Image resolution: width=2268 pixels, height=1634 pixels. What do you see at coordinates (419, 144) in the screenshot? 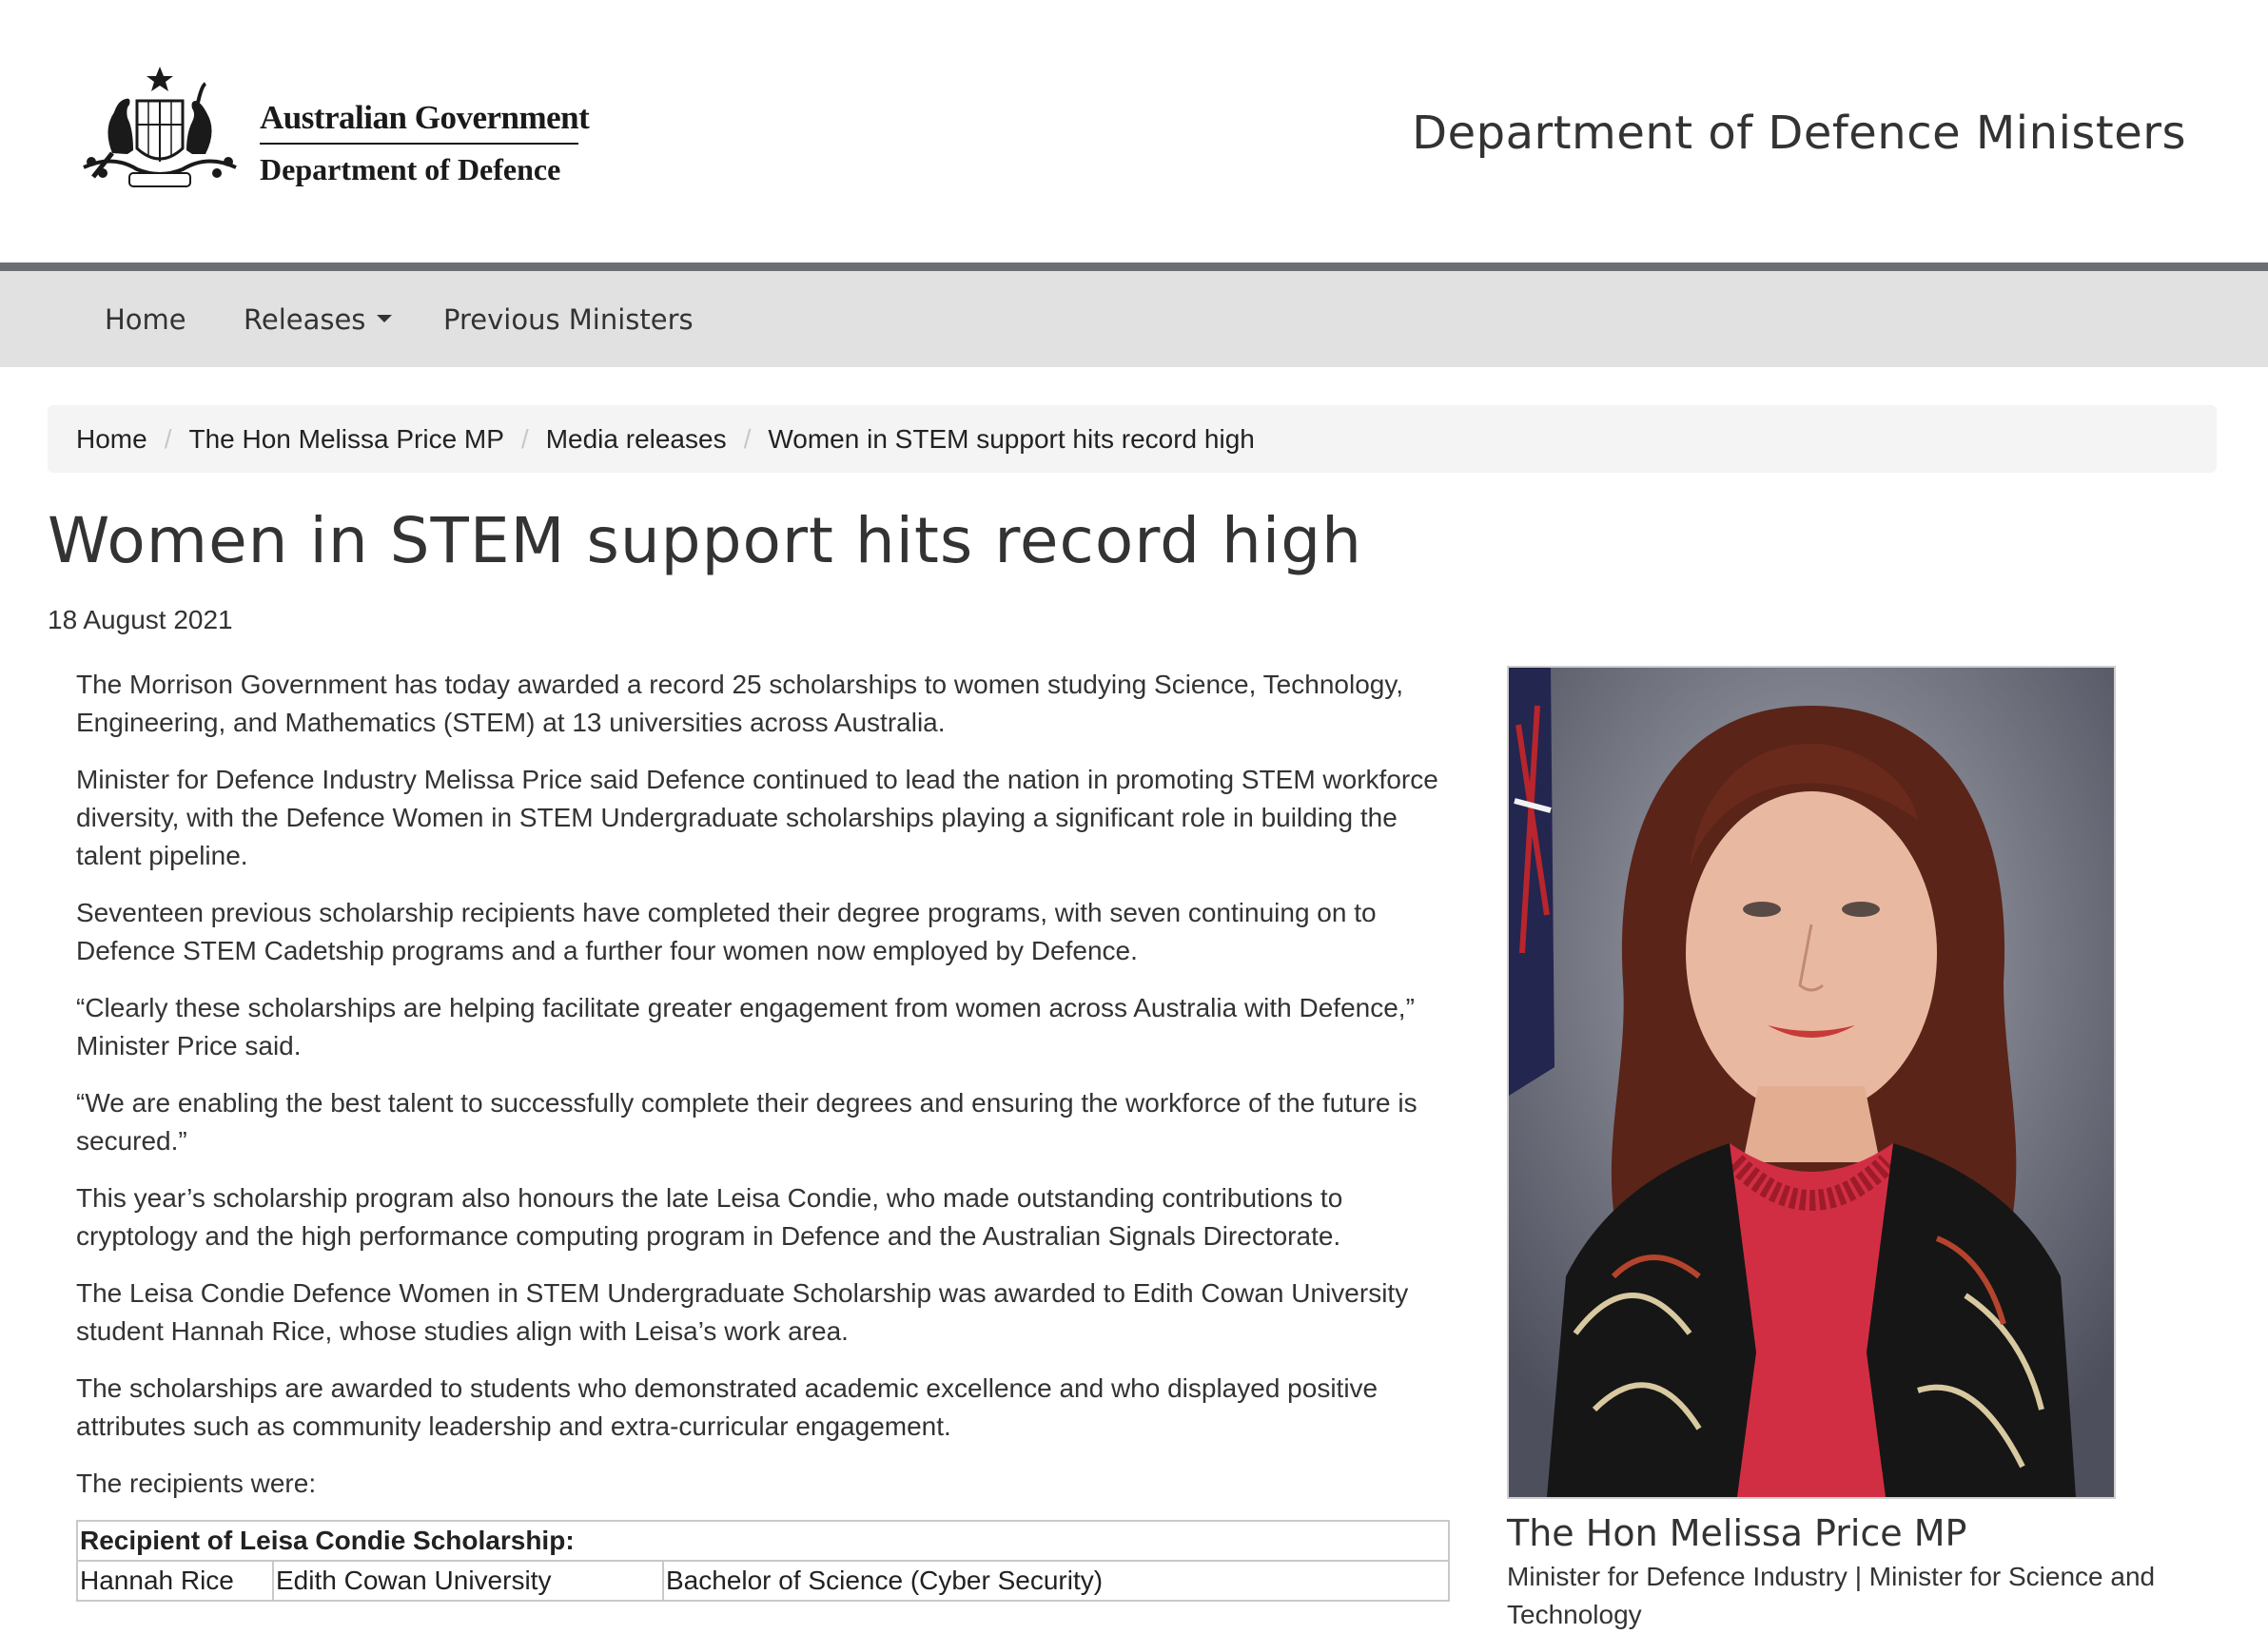
I see `logo-divider` at bounding box center [419, 144].